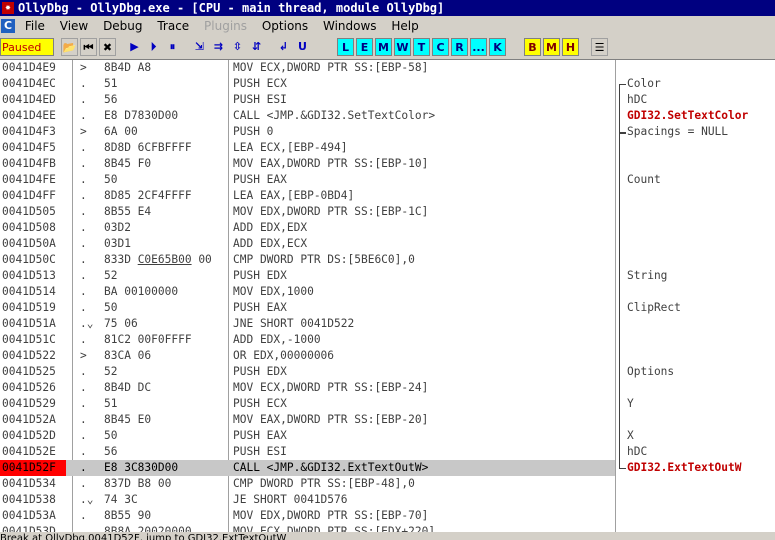 This screenshot has height=540, width=775. What do you see at coordinates (128, 515) in the screenshot?
I see `hex-dump: 8B55 90` at bounding box center [128, 515].